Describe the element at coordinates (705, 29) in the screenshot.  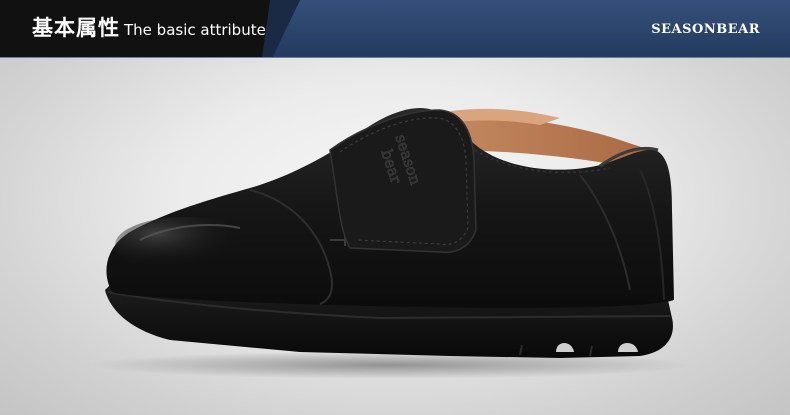
I see `brand-name: SEASONBEAR` at that location.